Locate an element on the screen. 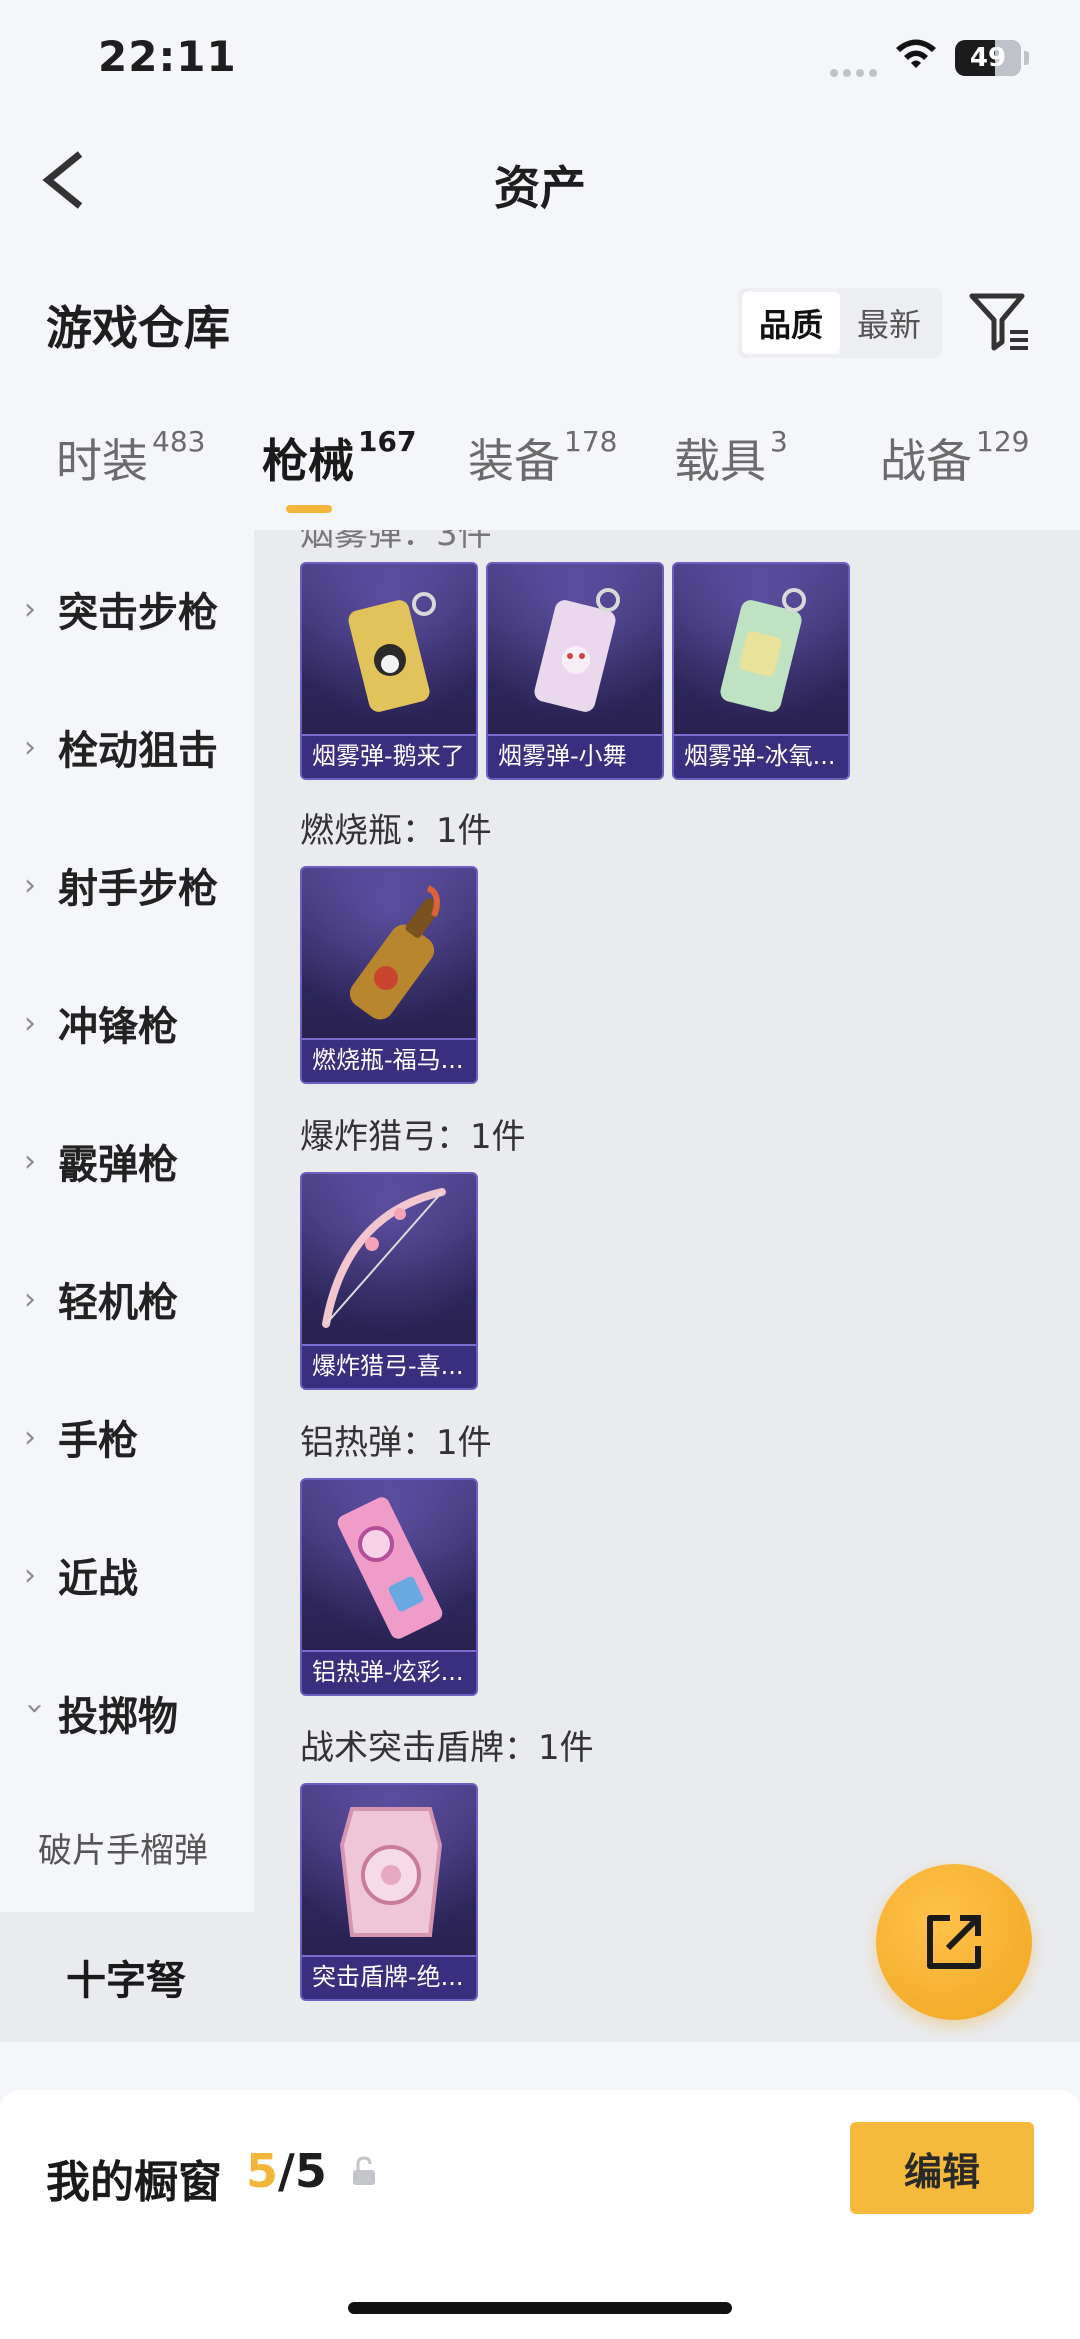 This screenshot has width=1080, height=2339. share-button is located at coordinates (954, 1942).